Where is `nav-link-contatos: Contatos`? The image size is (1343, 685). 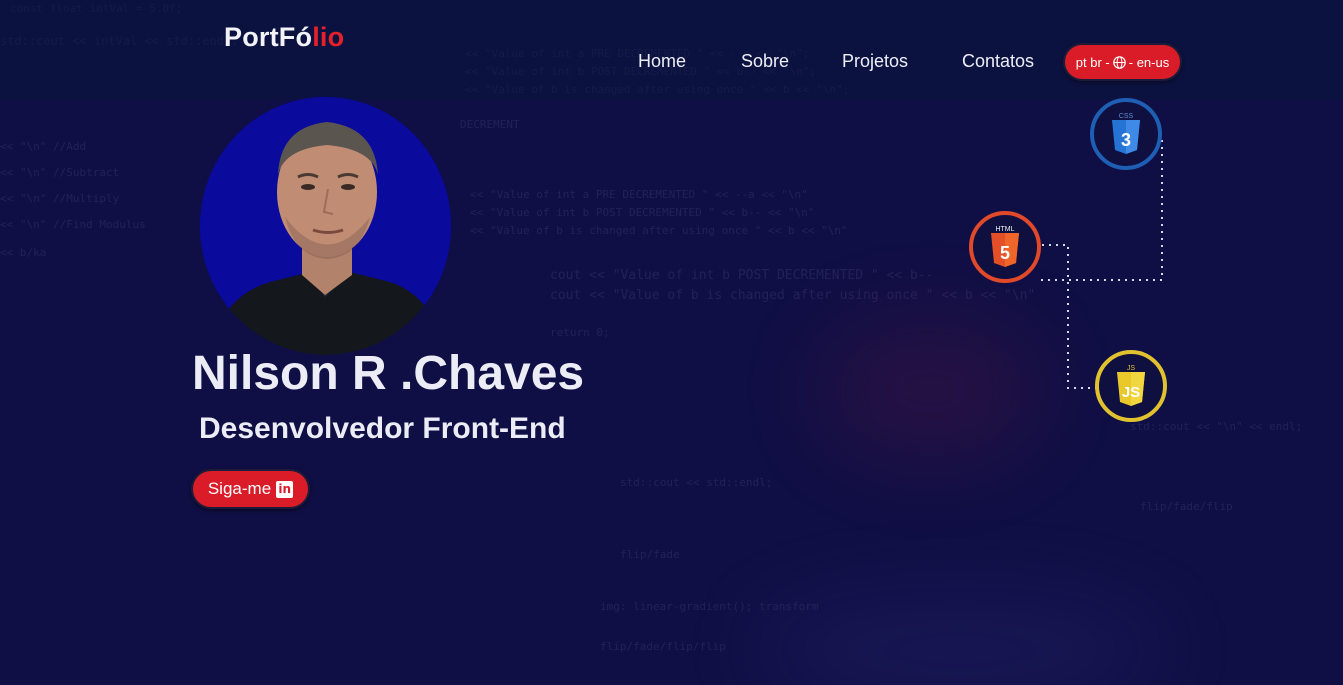
nav-link-contatos: Contatos is located at coordinates (998, 61).